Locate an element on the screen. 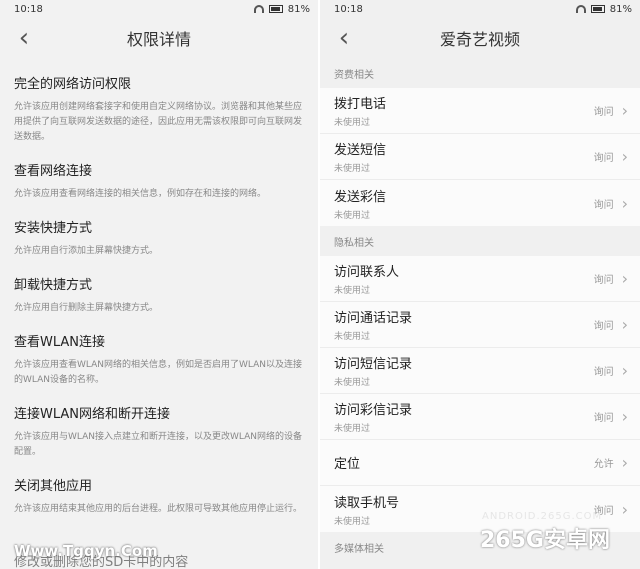 The image size is (640, 569). section-header-privacy: 隐私相关 is located at coordinates (480, 241).